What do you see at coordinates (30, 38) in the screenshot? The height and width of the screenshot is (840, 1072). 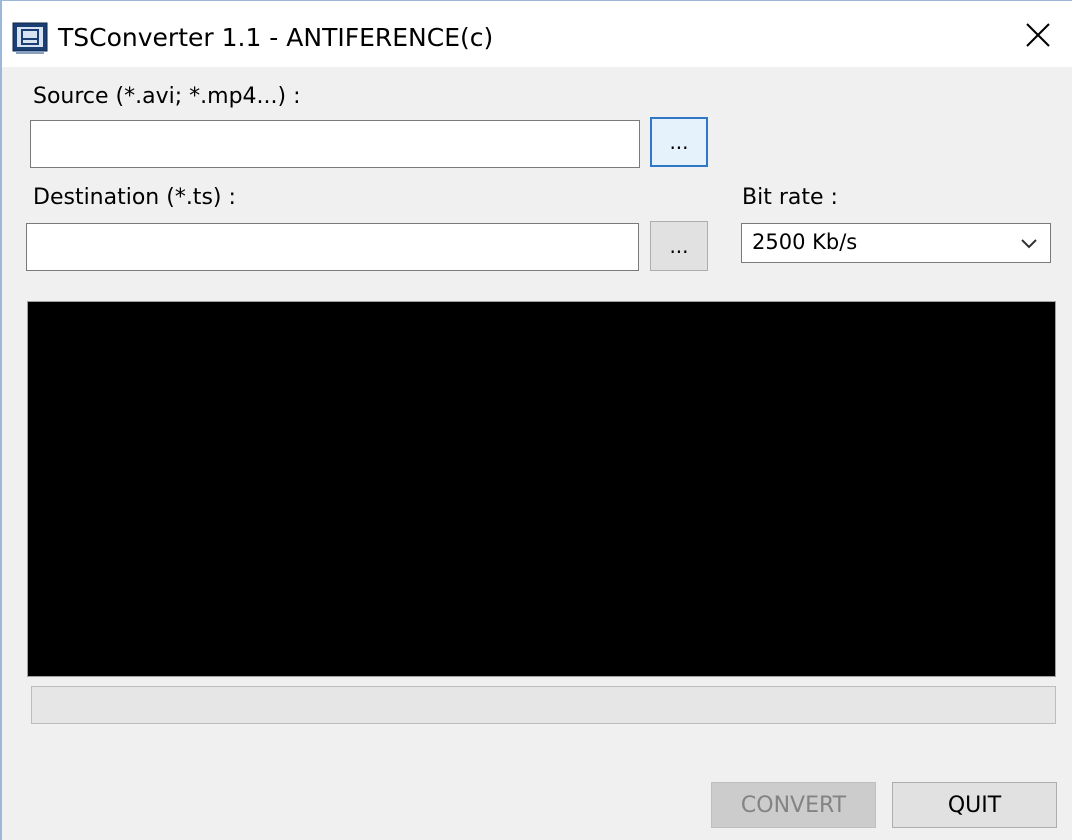 I see `app-window-icon` at bounding box center [30, 38].